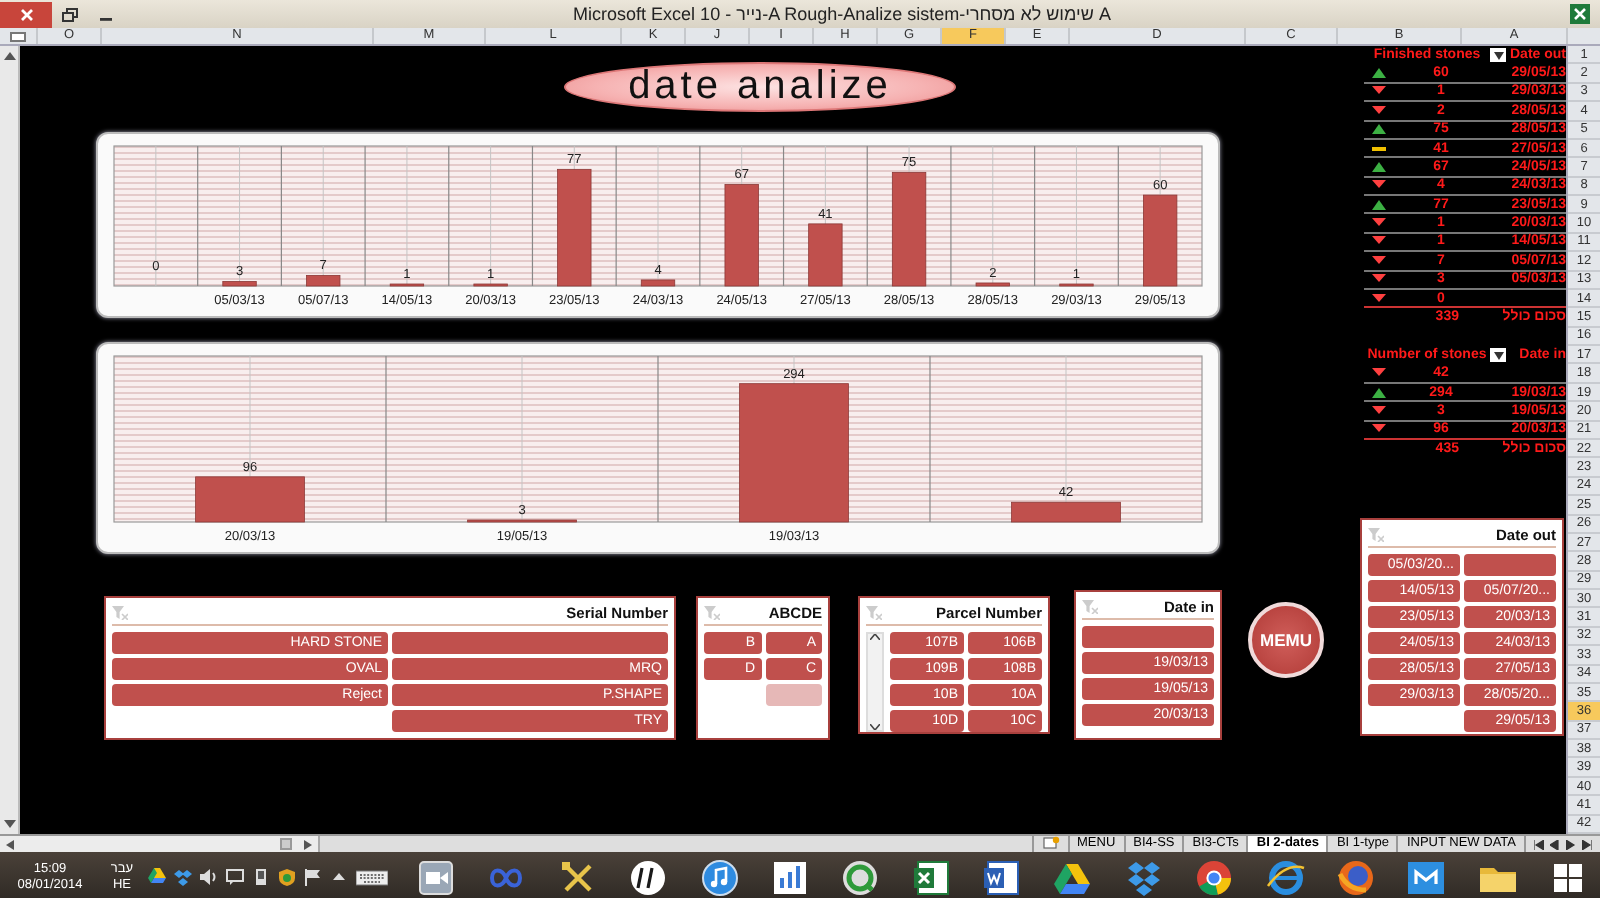 Image resolution: width=1600 pixels, height=898 pixels. What do you see at coordinates (372, 877) in the screenshot?
I see `keyboard-icon` at bounding box center [372, 877].